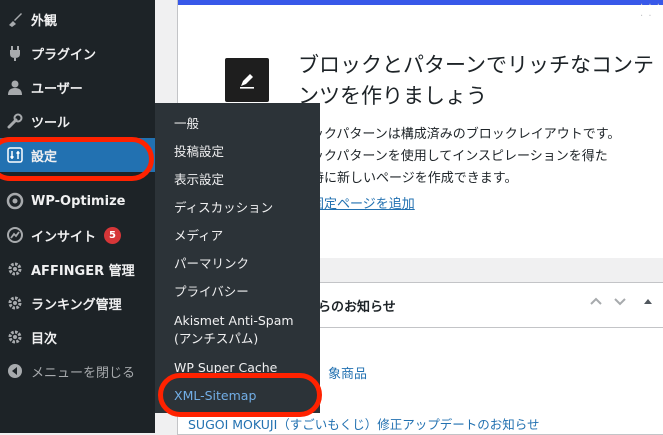 The width and height of the screenshot is (663, 435). I want to click on notification-badge: 5, so click(113, 235).